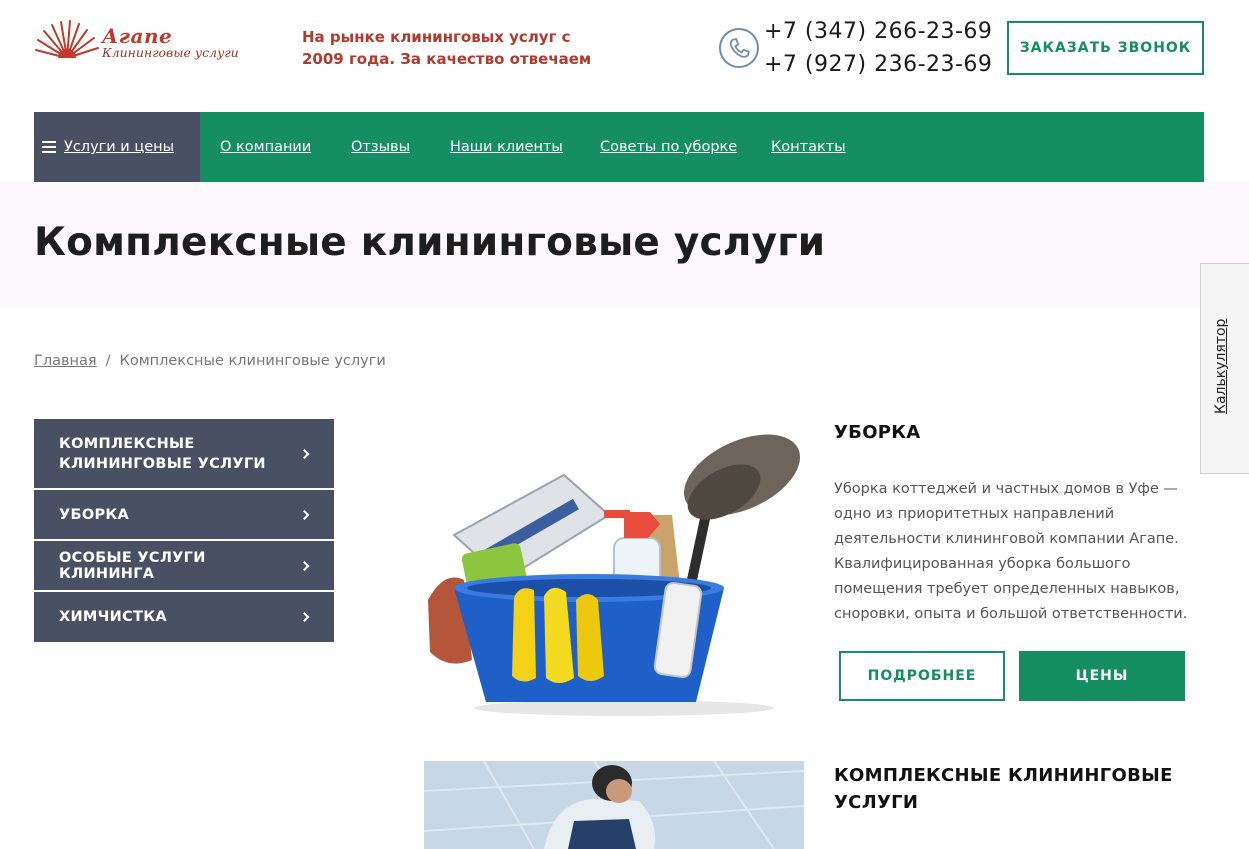 The image size is (1249, 849). I want to click on order-callback-button: ЗАКАЗАТЬ ЗВОНОК, so click(1105, 48).